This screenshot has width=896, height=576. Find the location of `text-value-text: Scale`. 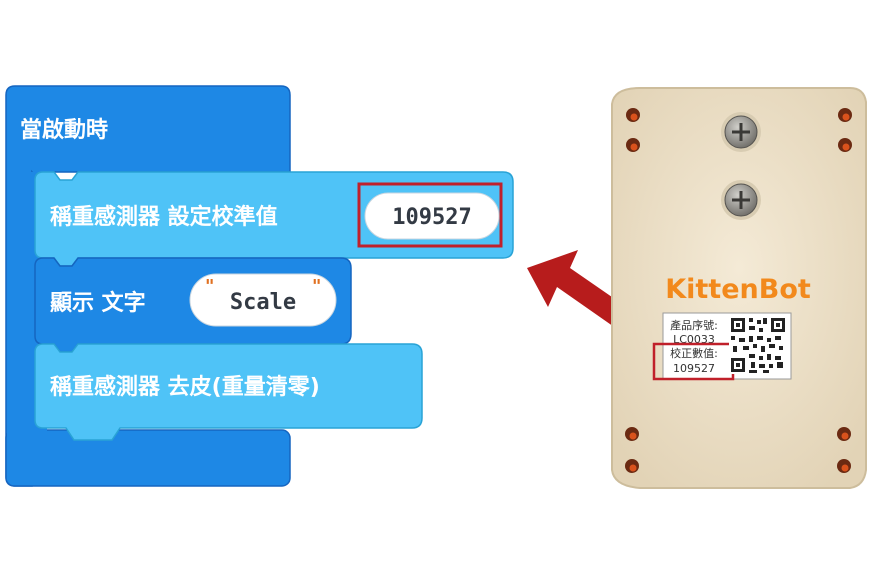

text-value-text: Scale is located at coordinates (263, 302).